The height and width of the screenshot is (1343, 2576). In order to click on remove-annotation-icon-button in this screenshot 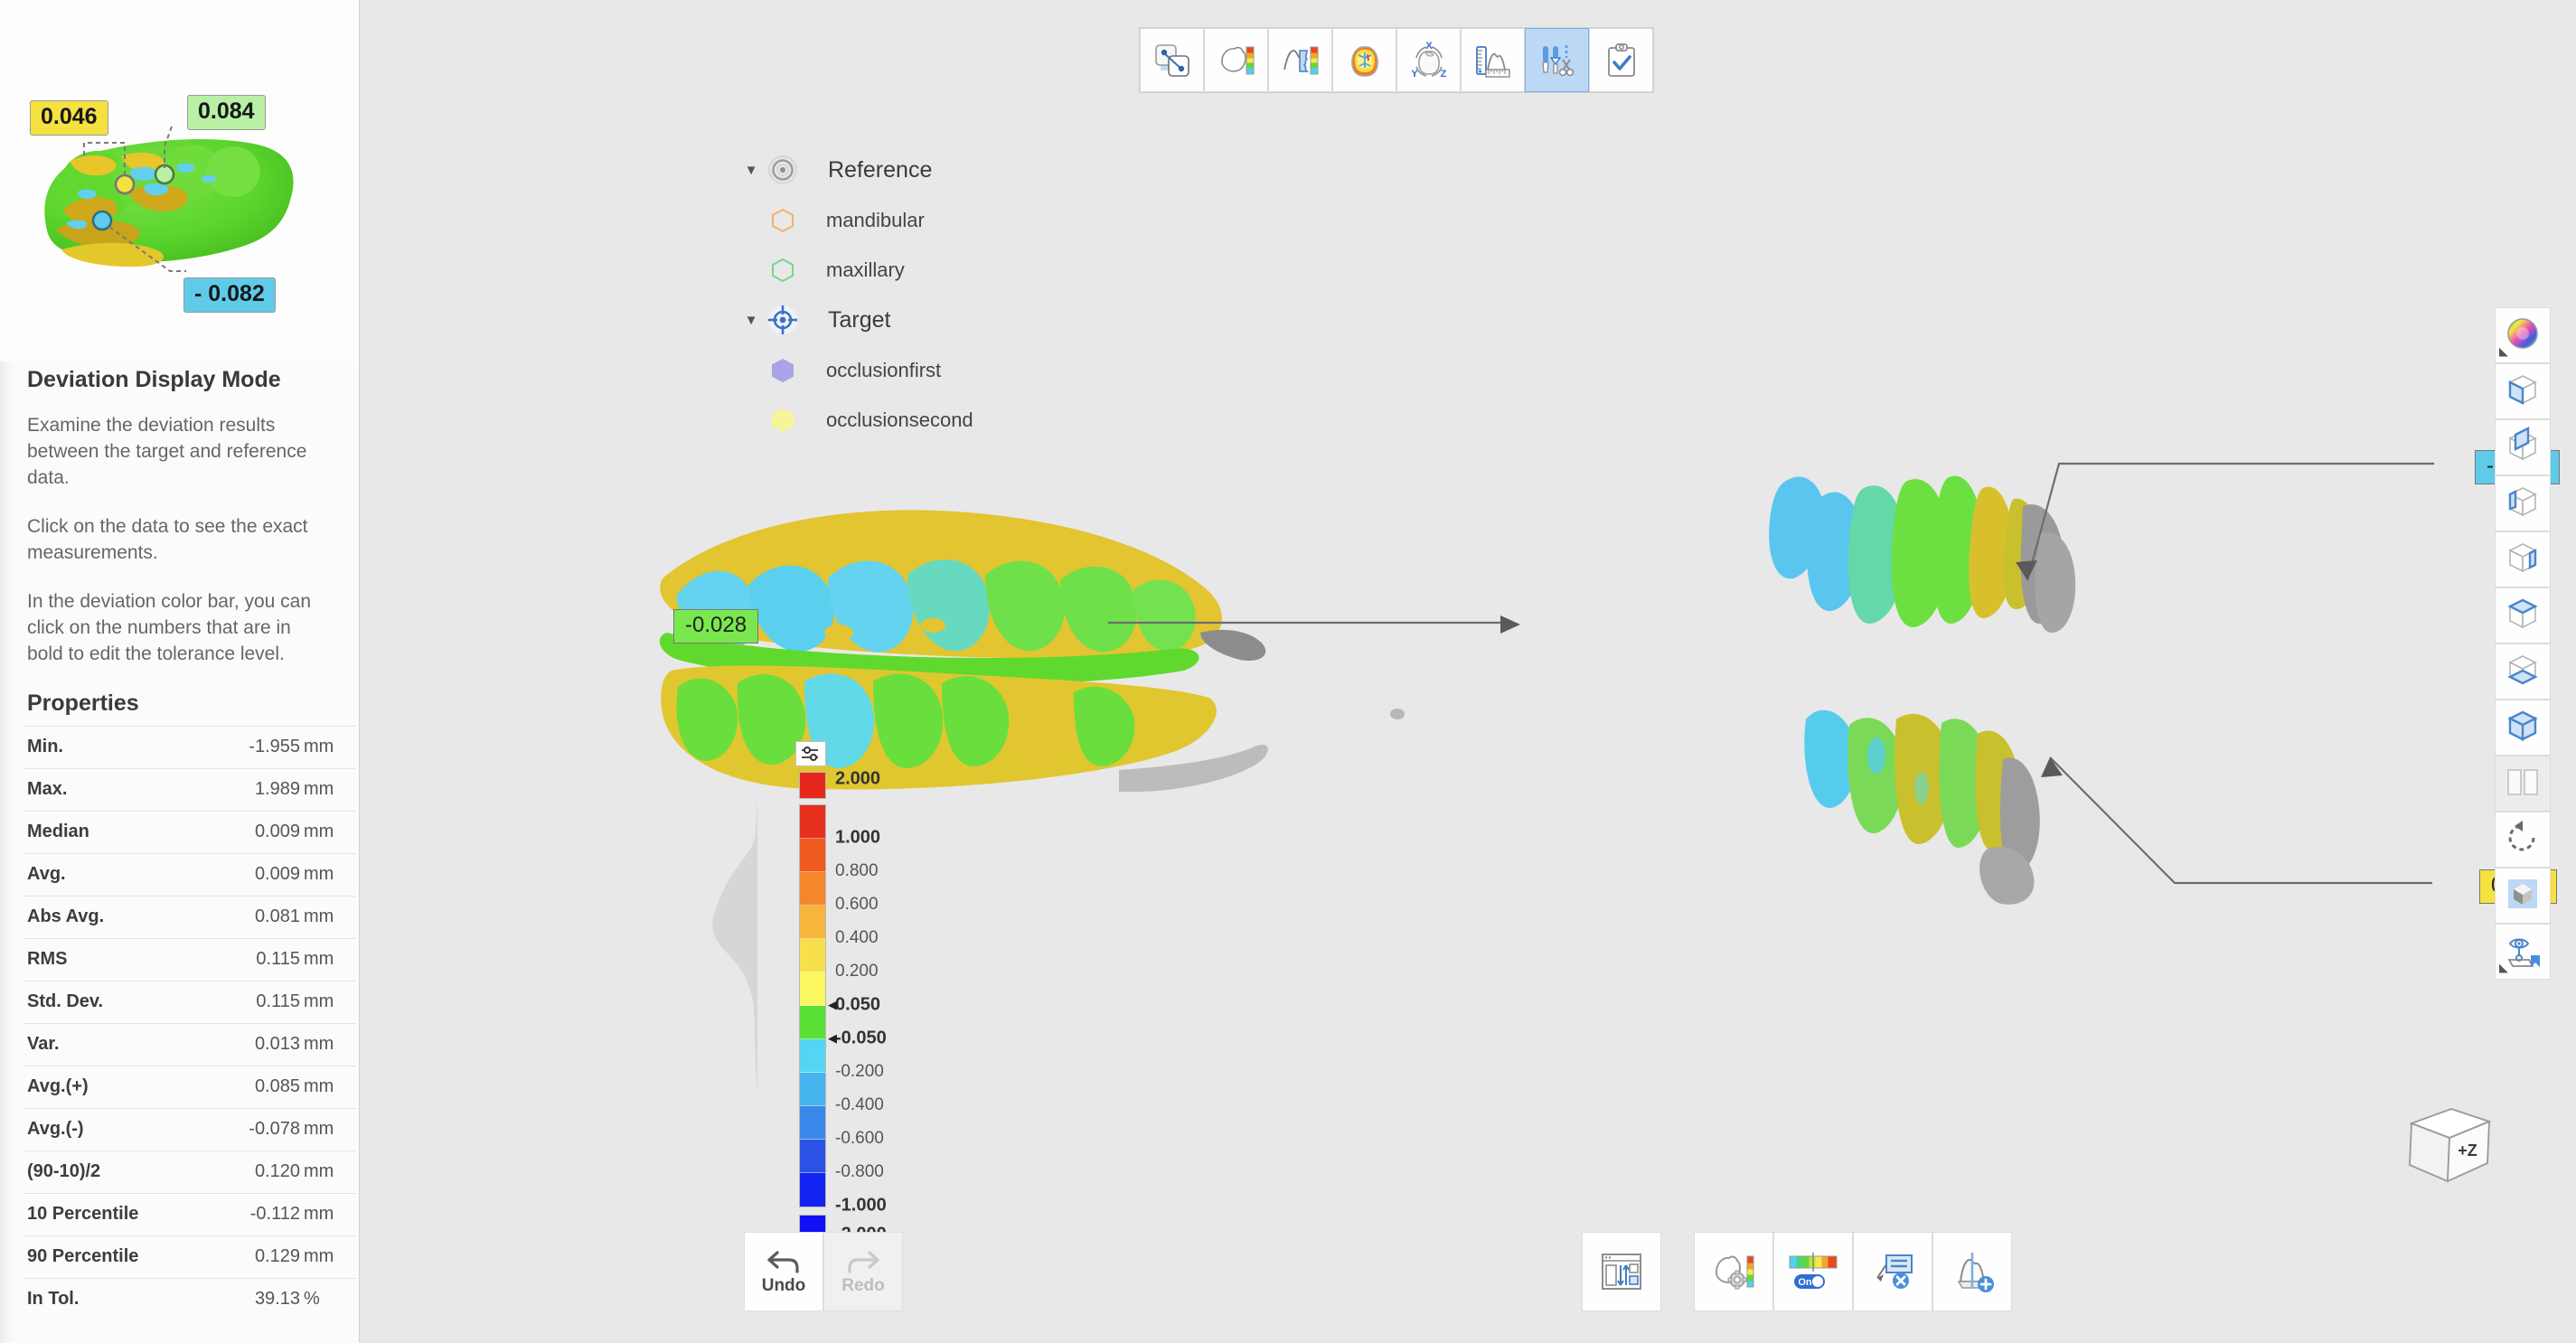, I will do `click(1893, 1271)`.